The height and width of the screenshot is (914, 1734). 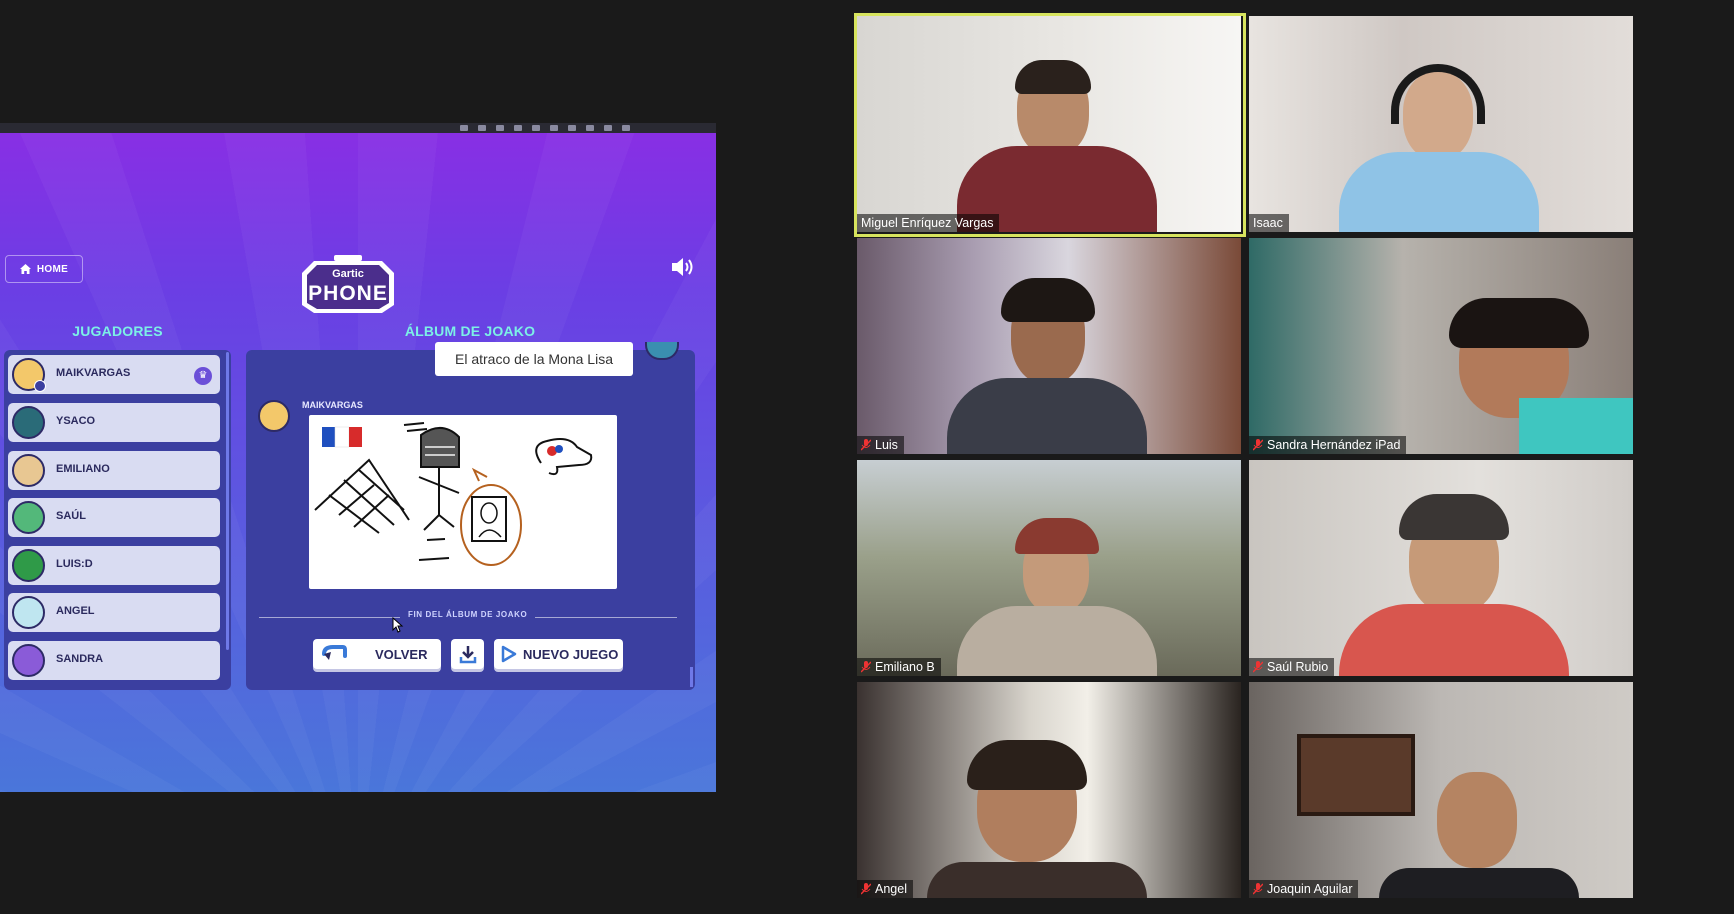 I want to click on video-tile: Sandra Hernández iPad, so click(x=1441, y=346).